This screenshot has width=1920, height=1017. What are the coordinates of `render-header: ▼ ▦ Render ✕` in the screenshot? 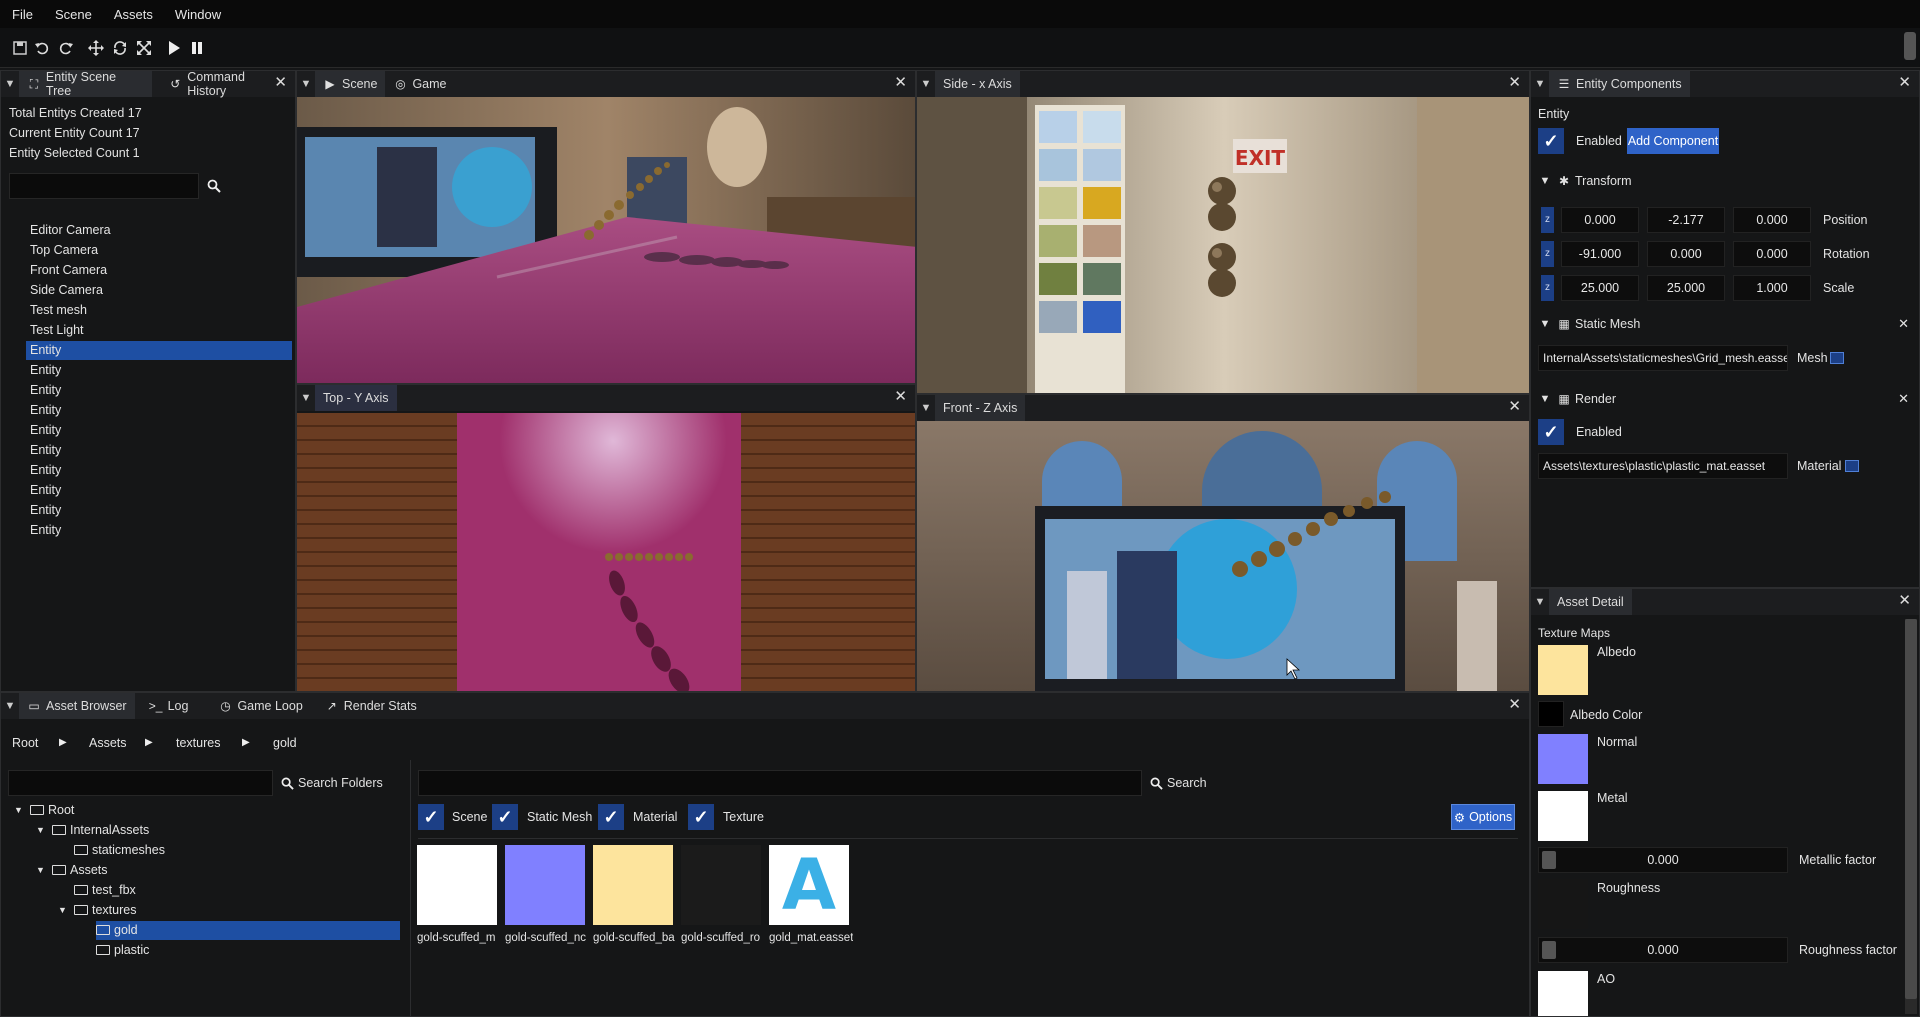 It's located at (1725, 399).